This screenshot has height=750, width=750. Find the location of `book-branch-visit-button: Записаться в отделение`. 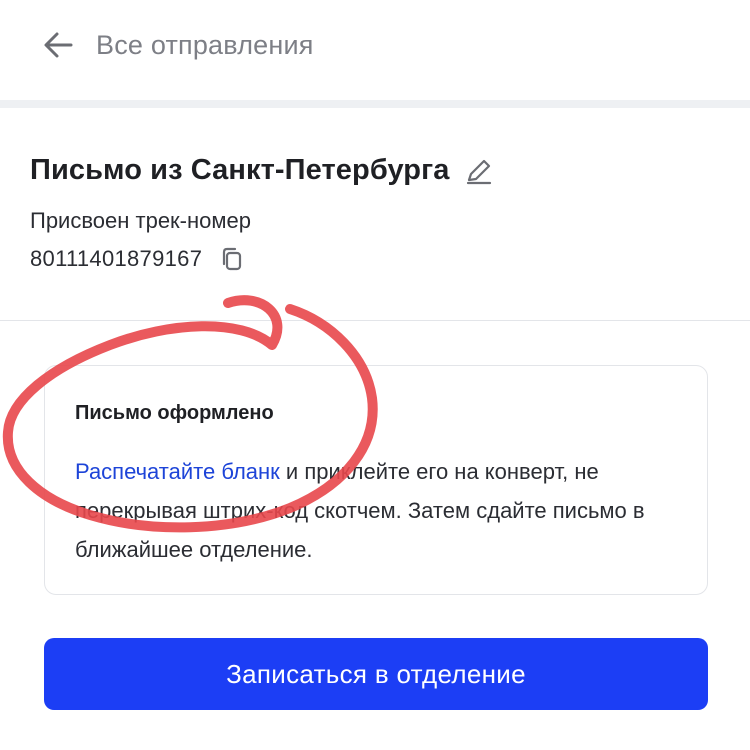

book-branch-visit-button: Записаться в отделение is located at coordinates (376, 674).